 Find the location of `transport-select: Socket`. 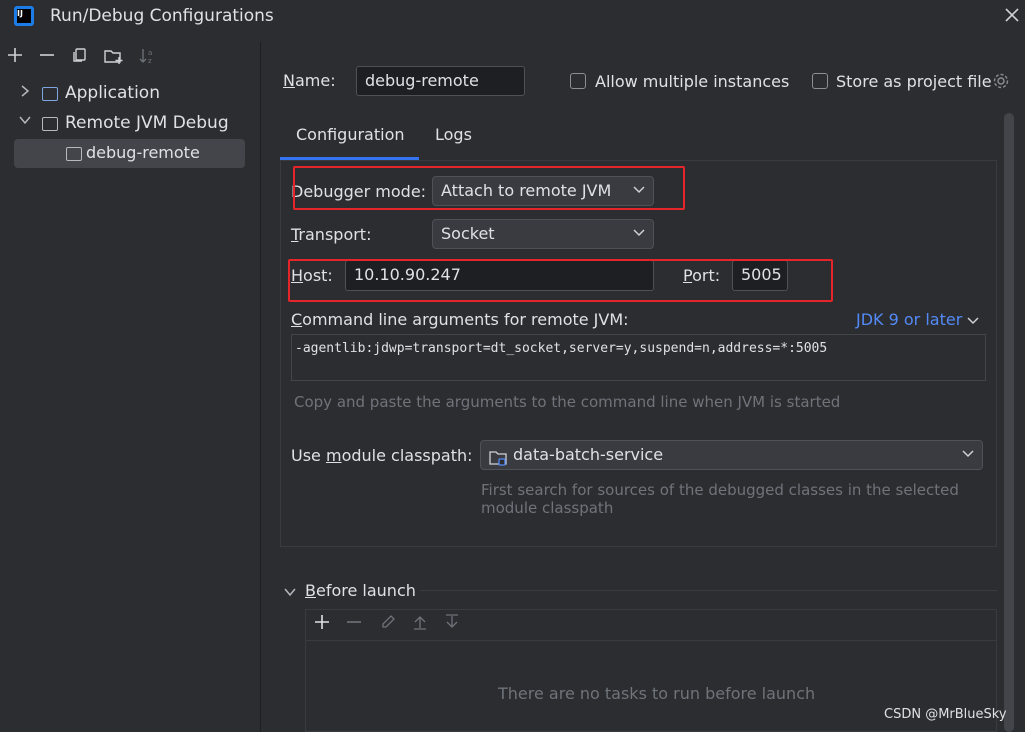

transport-select: Socket is located at coordinates (543, 234).